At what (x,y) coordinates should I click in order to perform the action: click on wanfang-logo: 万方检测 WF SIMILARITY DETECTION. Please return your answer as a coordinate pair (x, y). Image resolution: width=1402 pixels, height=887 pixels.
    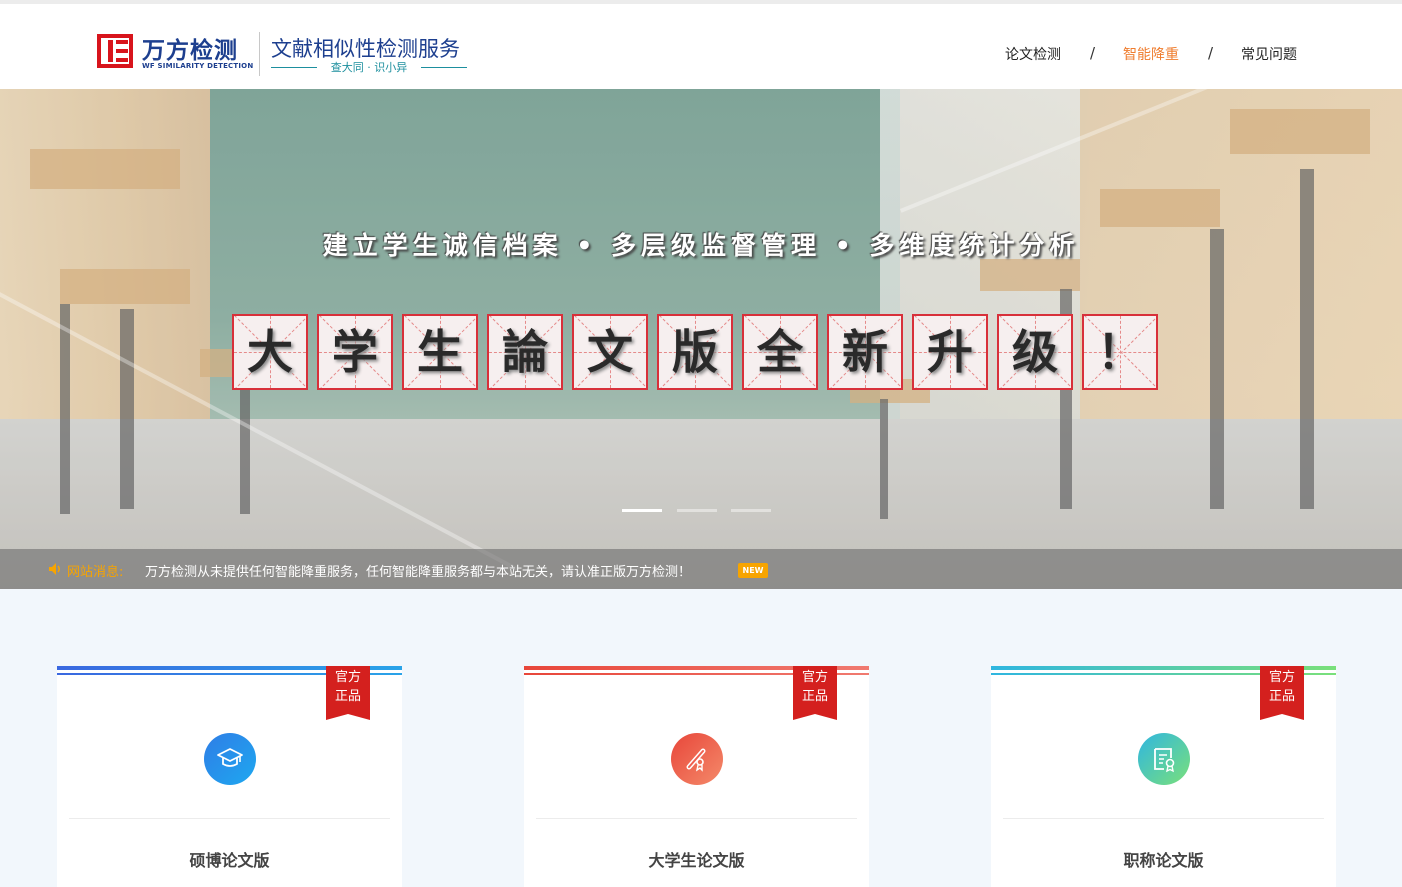
    Looking at the image, I should click on (175, 52).